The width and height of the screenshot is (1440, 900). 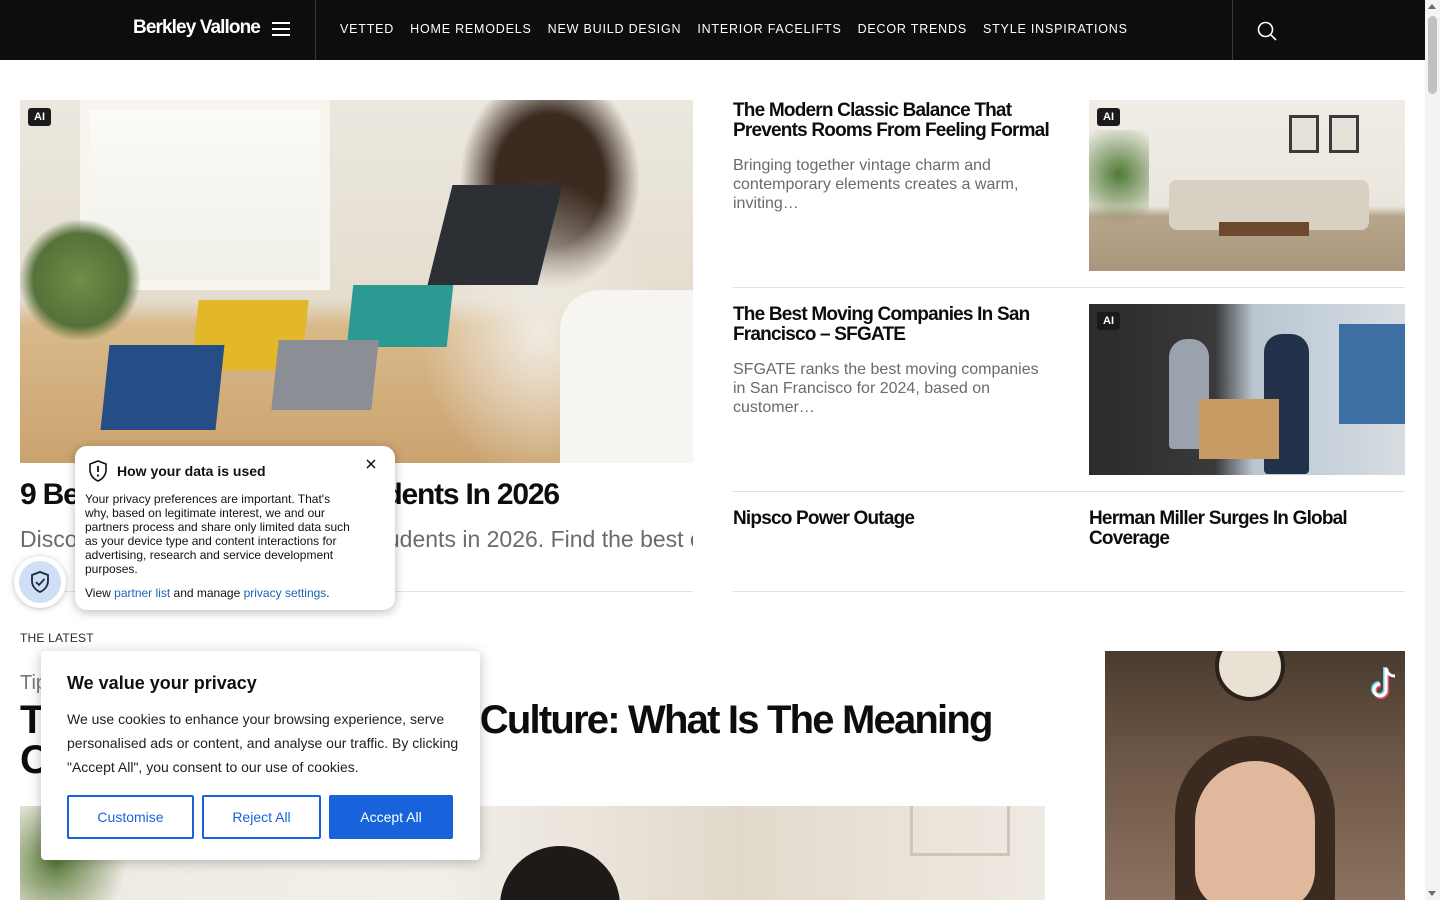 What do you see at coordinates (367, 29) in the screenshot?
I see `nav-vetted: VETTED` at bounding box center [367, 29].